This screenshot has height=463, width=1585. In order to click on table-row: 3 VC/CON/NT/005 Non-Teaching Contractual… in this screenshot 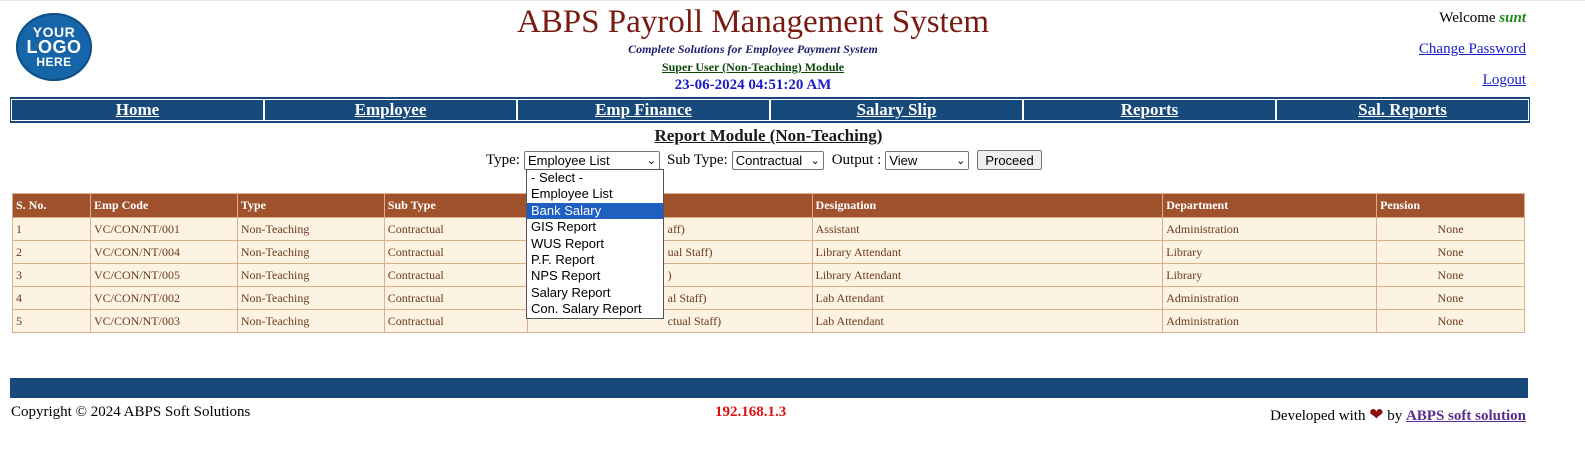, I will do `click(768, 275)`.